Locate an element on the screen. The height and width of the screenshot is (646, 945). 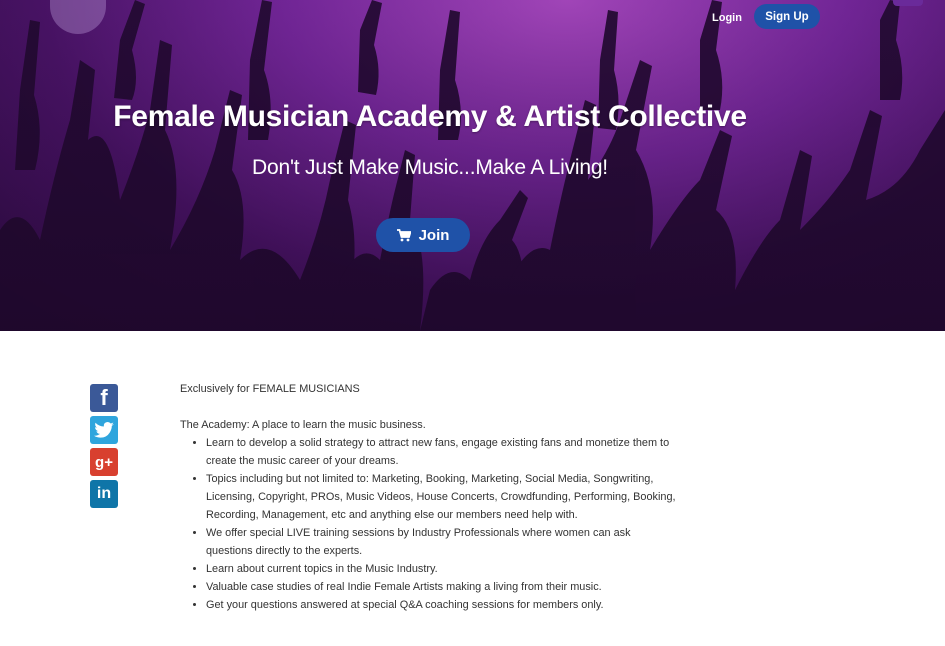
top-navigation: Login Sign Up is located at coordinates (820, 18).